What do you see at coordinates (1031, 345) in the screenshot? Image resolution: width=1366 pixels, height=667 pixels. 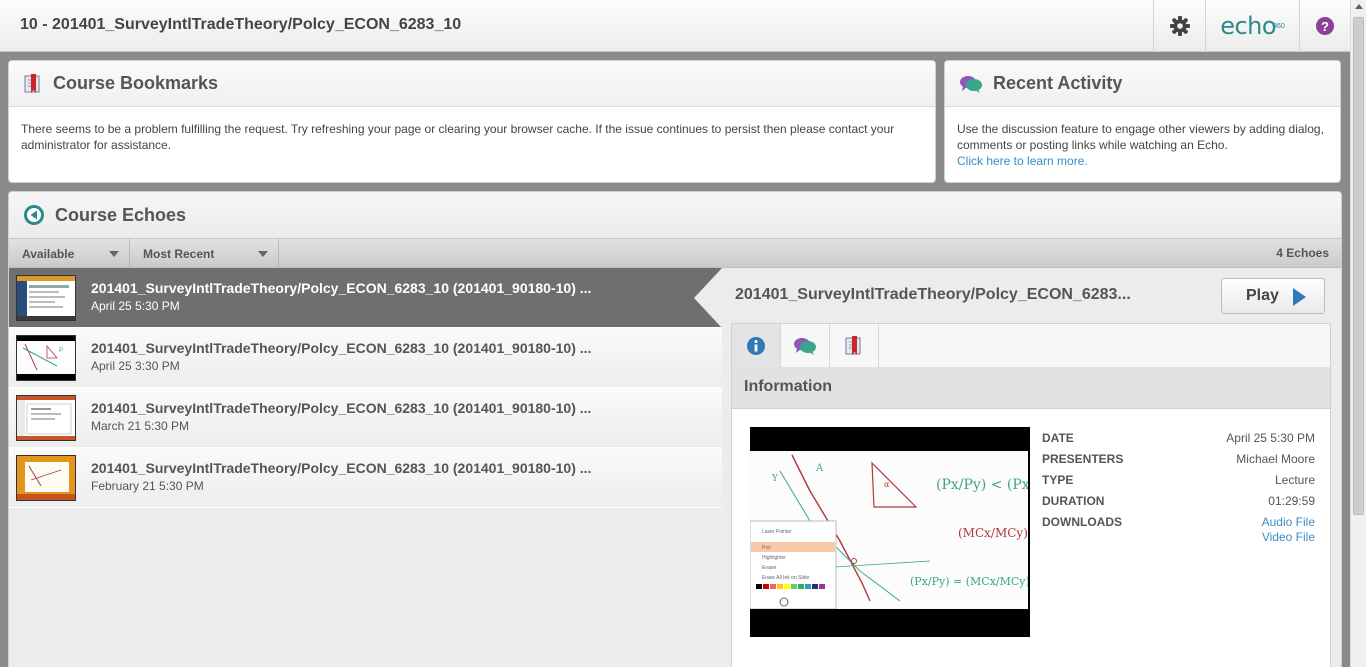 I see `detail-tabs` at bounding box center [1031, 345].